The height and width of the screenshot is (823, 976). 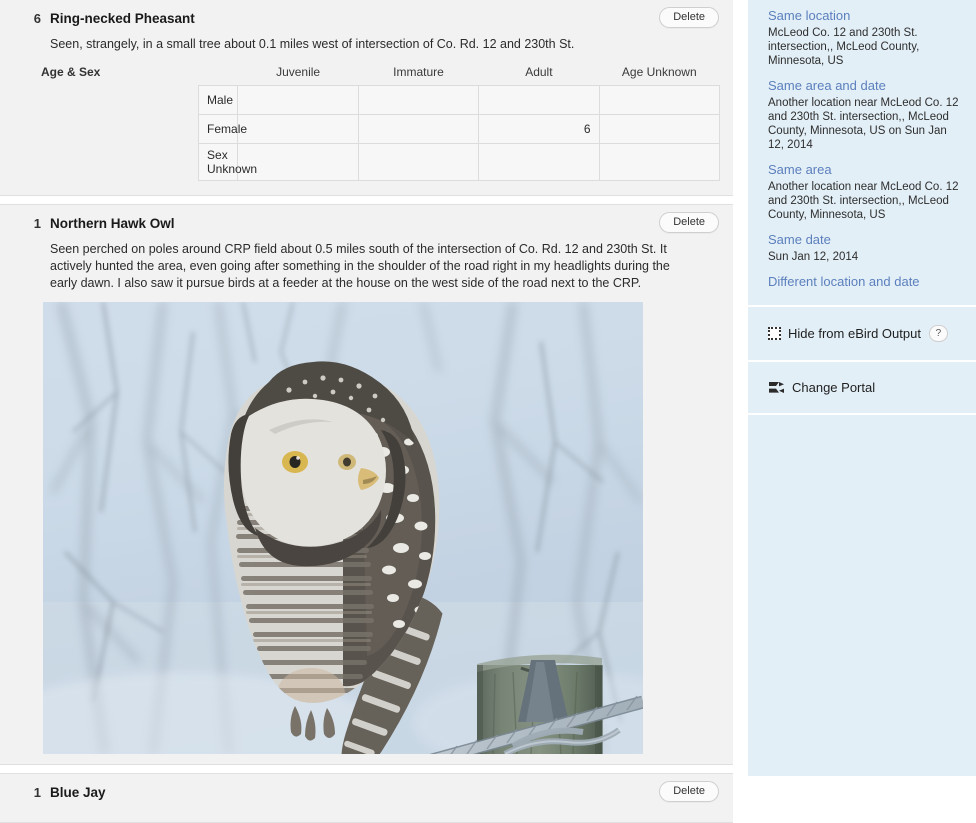 I want to click on cell-sex-unknown-adult, so click(x=539, y=162).